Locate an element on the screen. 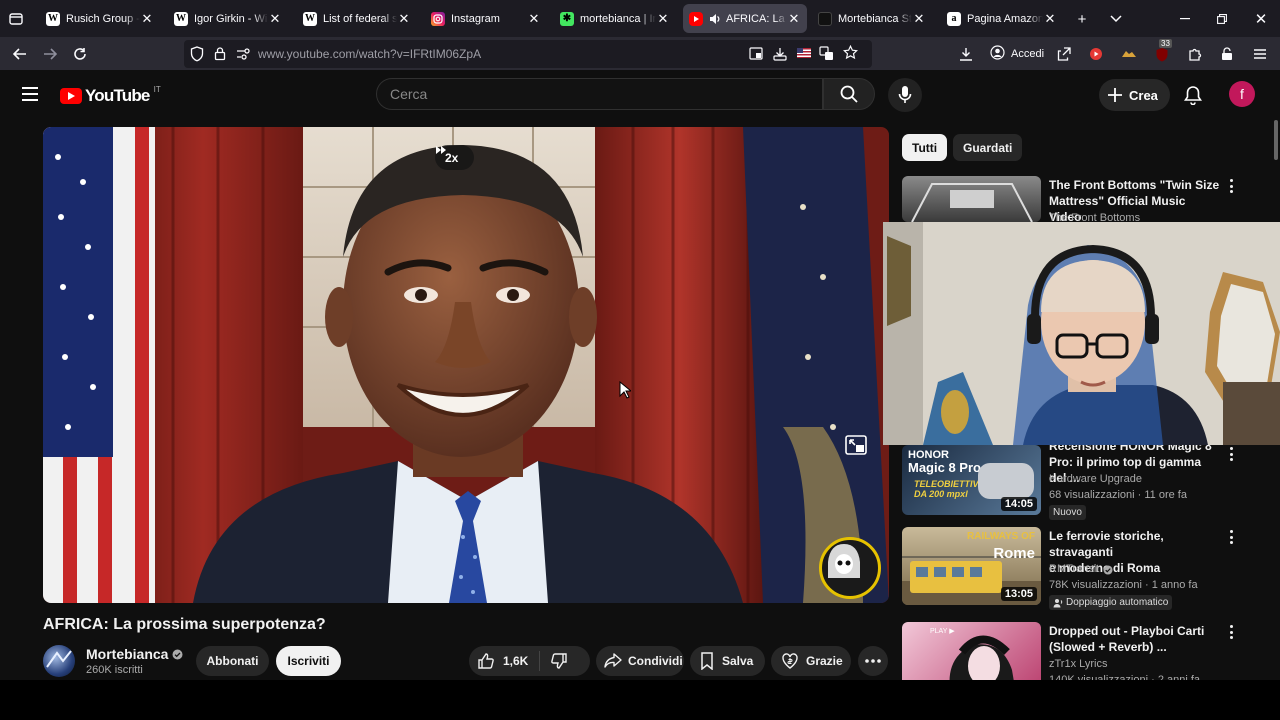 This screenshot has width=1280, height=720. downloads-icon is located at coordinates (966, 54).